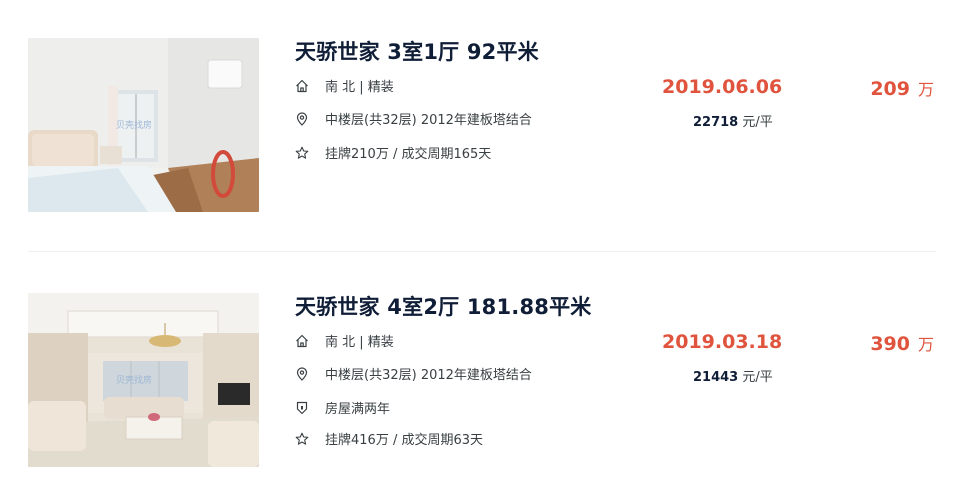  I want to click on total-price: 209 万, so click(902, 88).